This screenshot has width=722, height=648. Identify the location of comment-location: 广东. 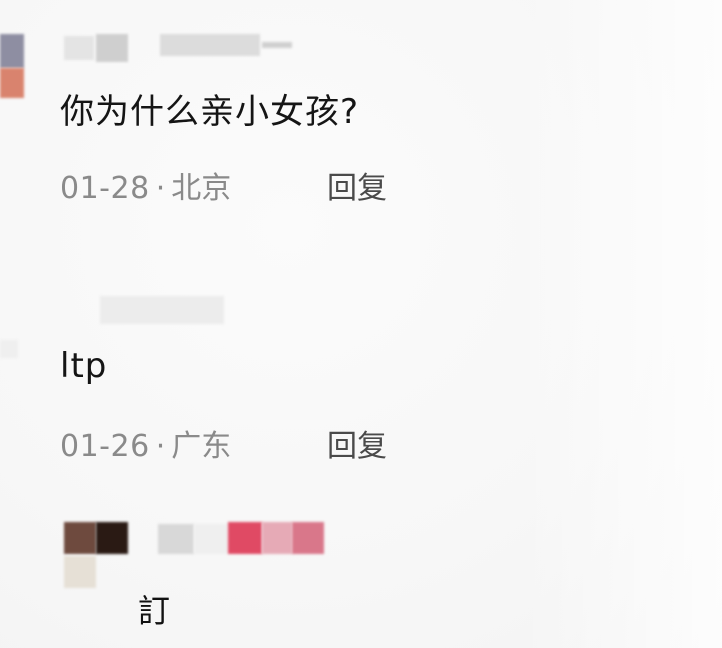
(201, 446).